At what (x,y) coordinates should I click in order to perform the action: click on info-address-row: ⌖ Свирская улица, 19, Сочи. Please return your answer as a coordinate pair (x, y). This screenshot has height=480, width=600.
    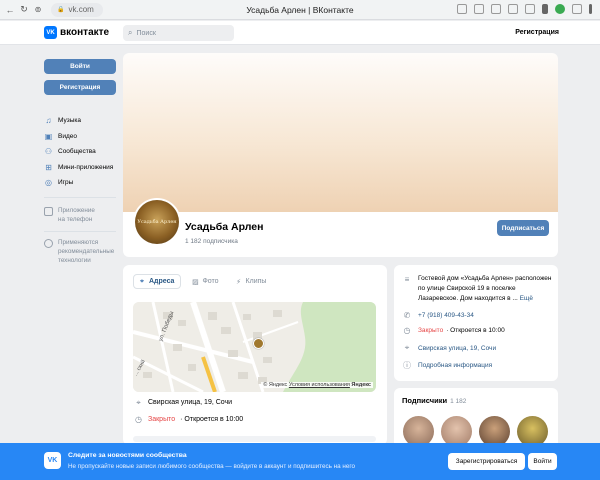
    Looking at the image, I should click on (449, 348).